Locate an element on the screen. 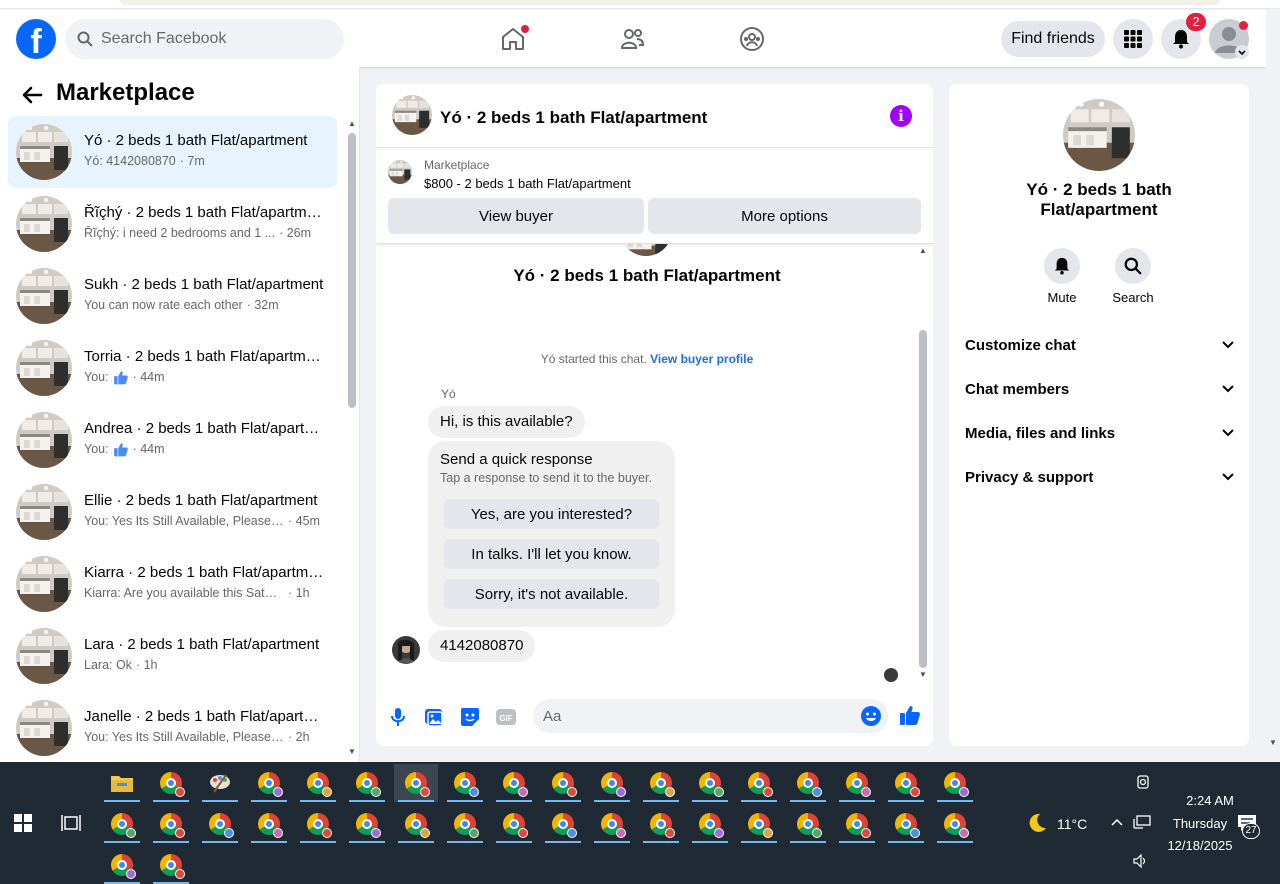 The height and width of the screenshot is (884, 1280). message-bubble: Hi, is this available? is located at coordinates (506, 422).